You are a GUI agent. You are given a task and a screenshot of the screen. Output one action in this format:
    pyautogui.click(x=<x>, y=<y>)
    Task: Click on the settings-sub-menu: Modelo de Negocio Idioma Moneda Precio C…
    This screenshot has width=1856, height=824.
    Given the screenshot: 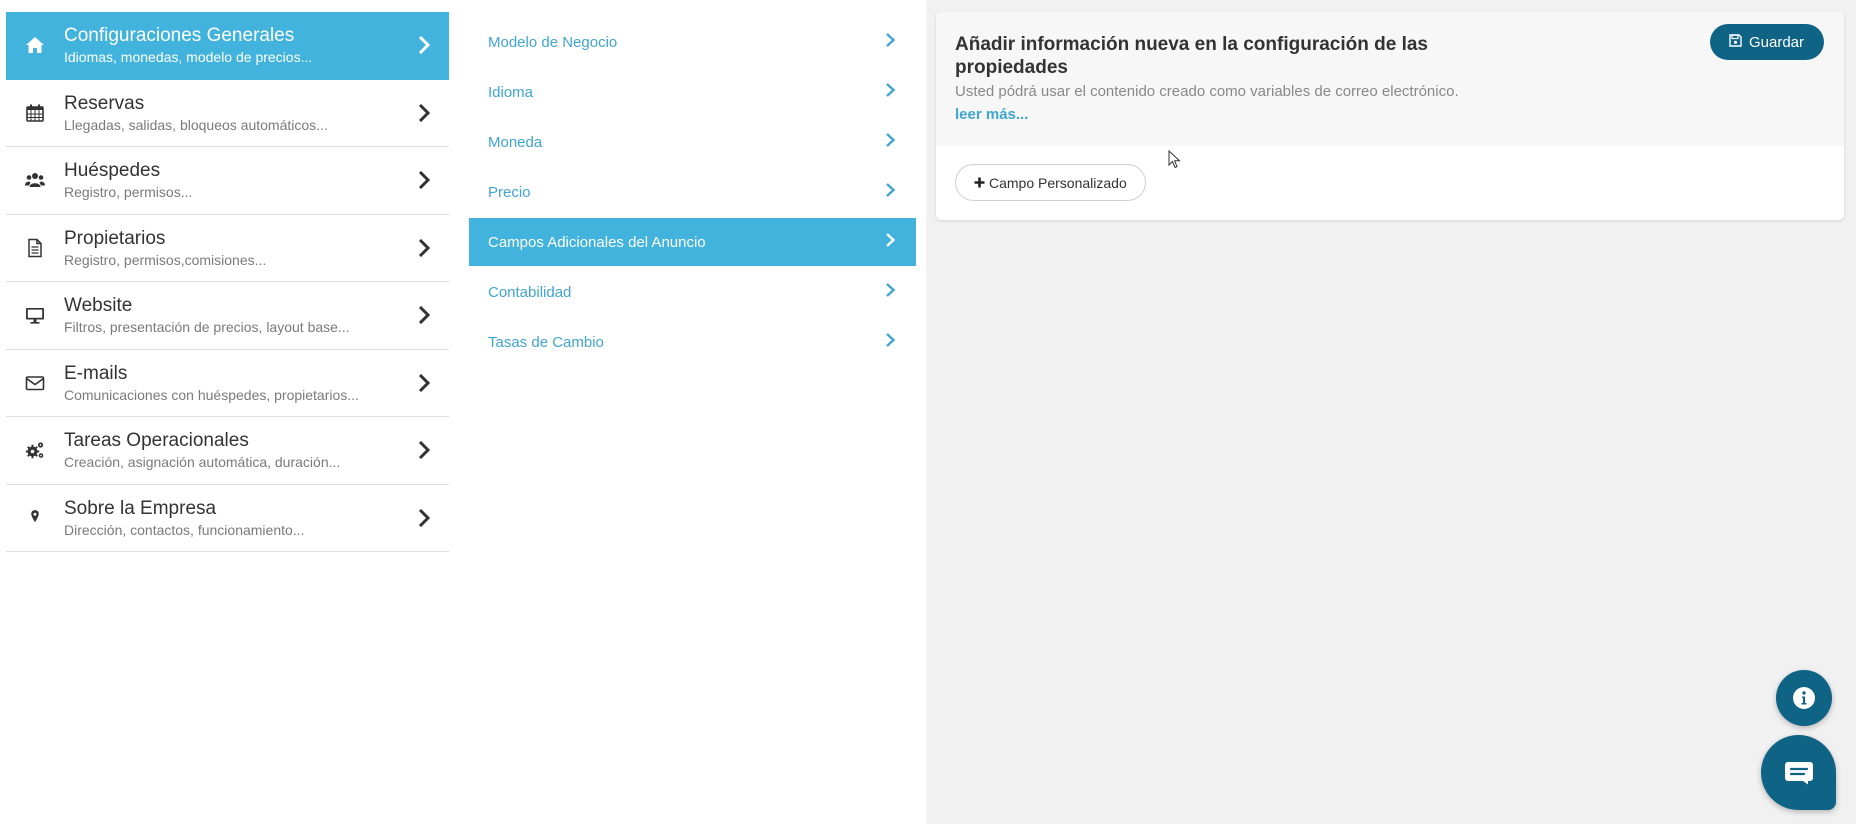 What is the action you would take?
    pyautogui.click(x=692, y=192)
    